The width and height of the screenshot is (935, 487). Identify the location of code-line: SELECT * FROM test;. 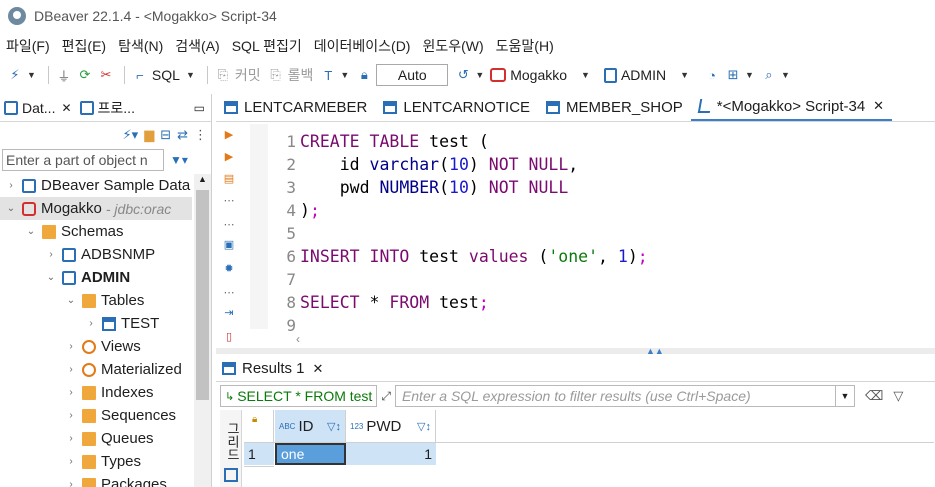
(474, 302).